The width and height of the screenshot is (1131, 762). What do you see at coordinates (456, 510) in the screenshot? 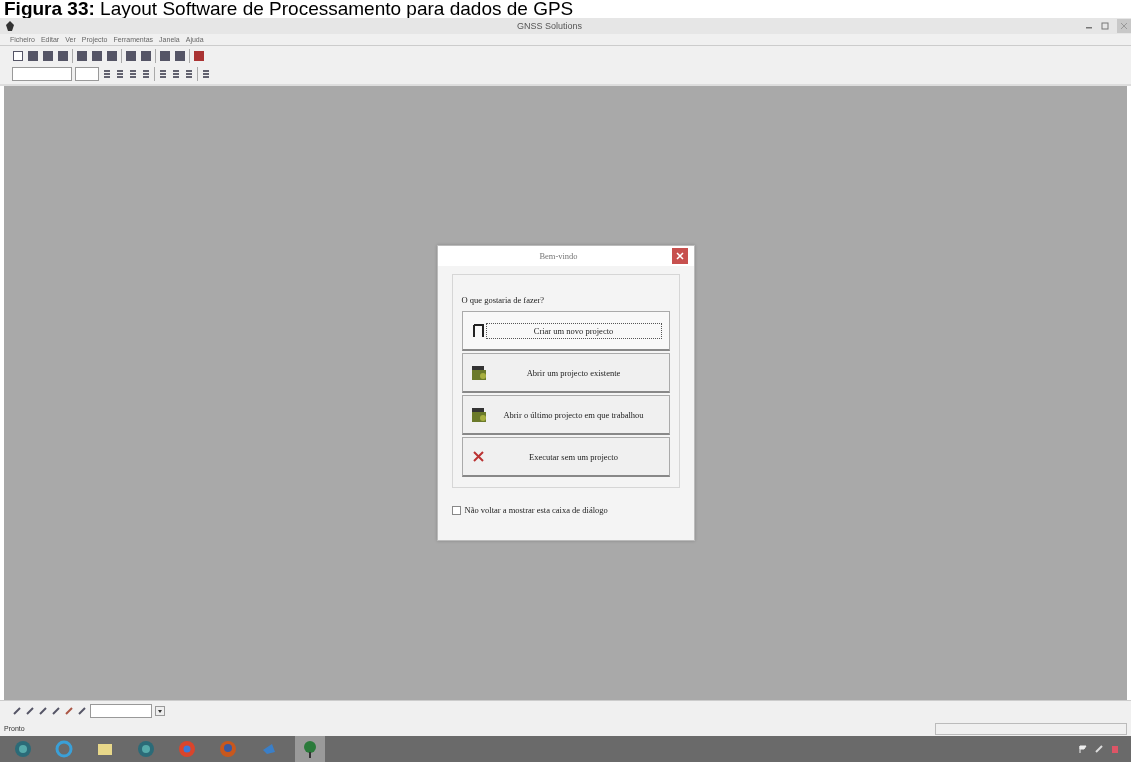
I see `checkbox` at bounding box center [456, 510].